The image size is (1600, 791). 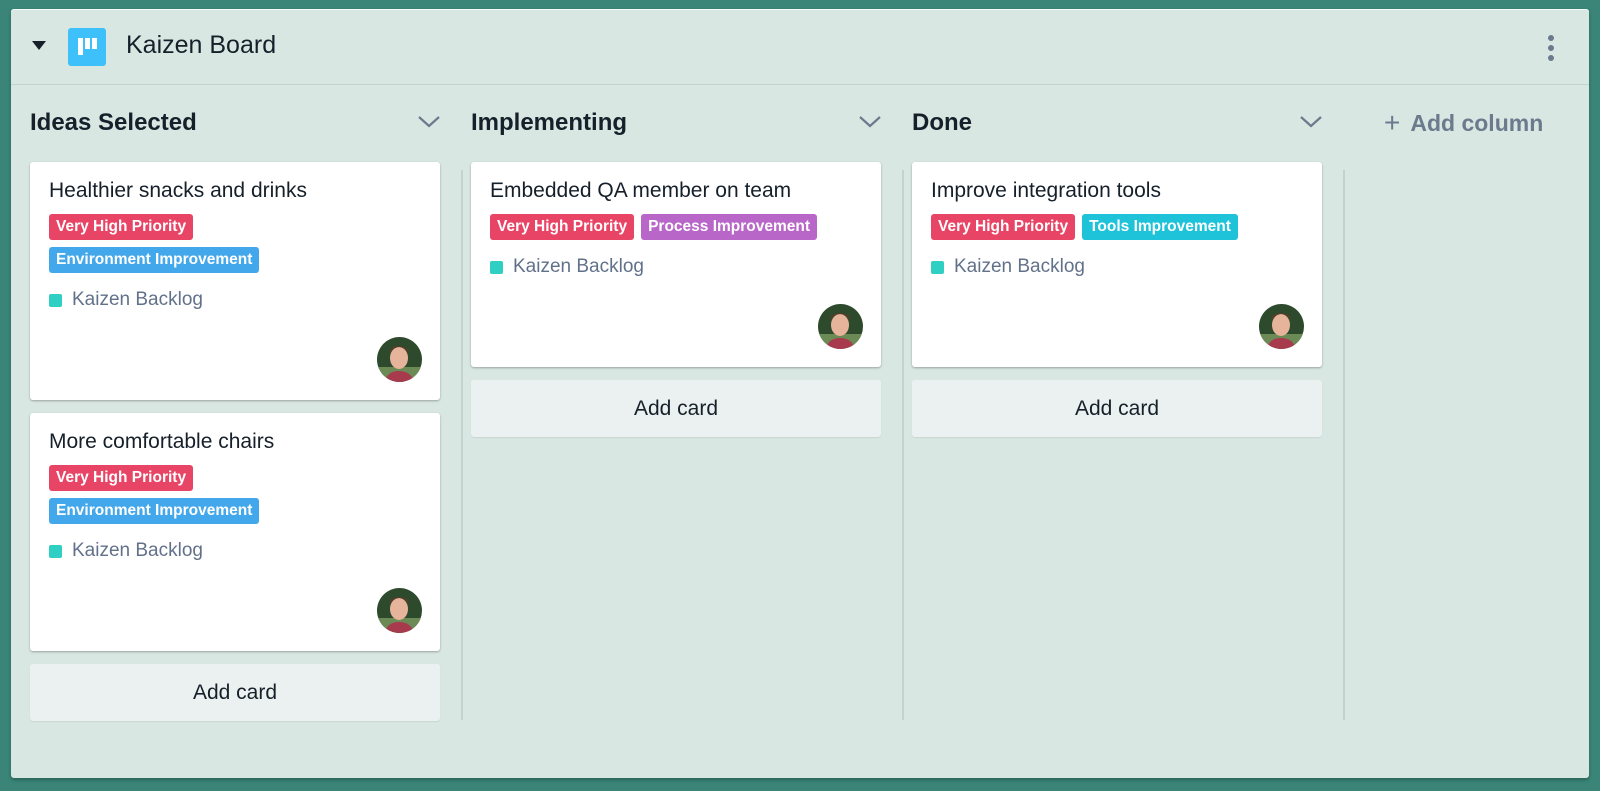 I want to click on more-vertical-icon, so click(x=1551, y=48).